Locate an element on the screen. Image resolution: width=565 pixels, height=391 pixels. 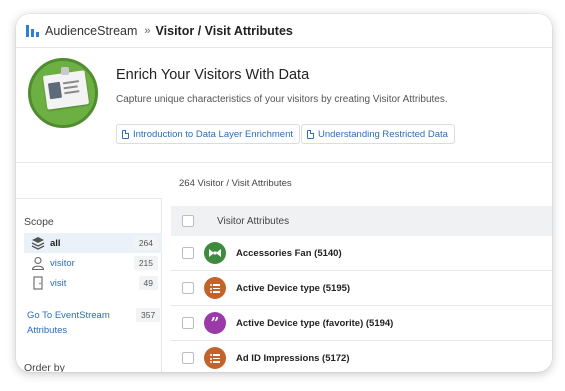
audiencestream-logo-icon is located at coordinates (32, 30).